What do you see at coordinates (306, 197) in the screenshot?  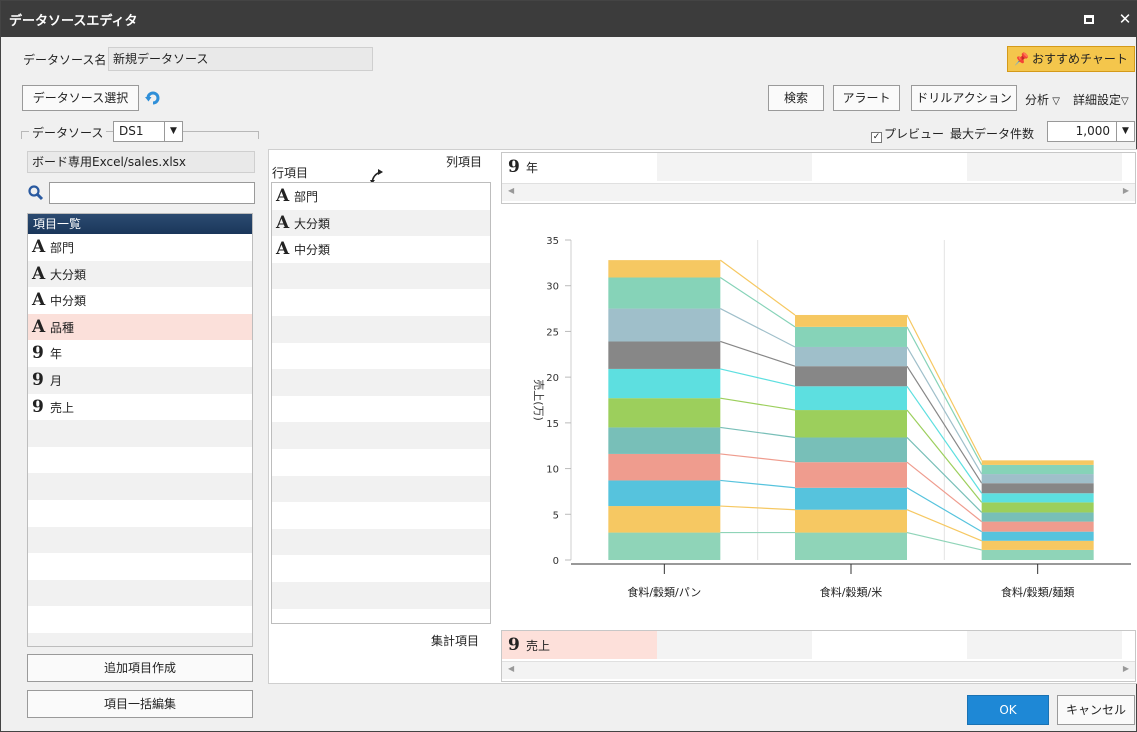 I see `row-item-label: 部門` at bounding box center [306, 197].